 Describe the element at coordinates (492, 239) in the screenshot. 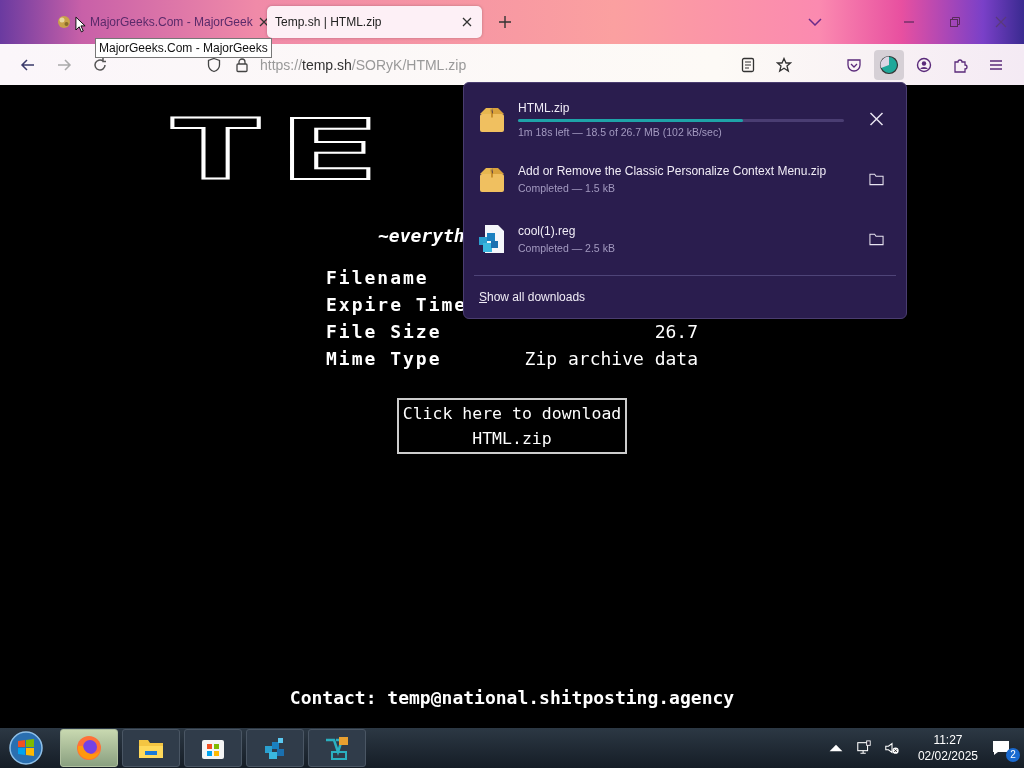

I see `registry-file-icon` at that location.